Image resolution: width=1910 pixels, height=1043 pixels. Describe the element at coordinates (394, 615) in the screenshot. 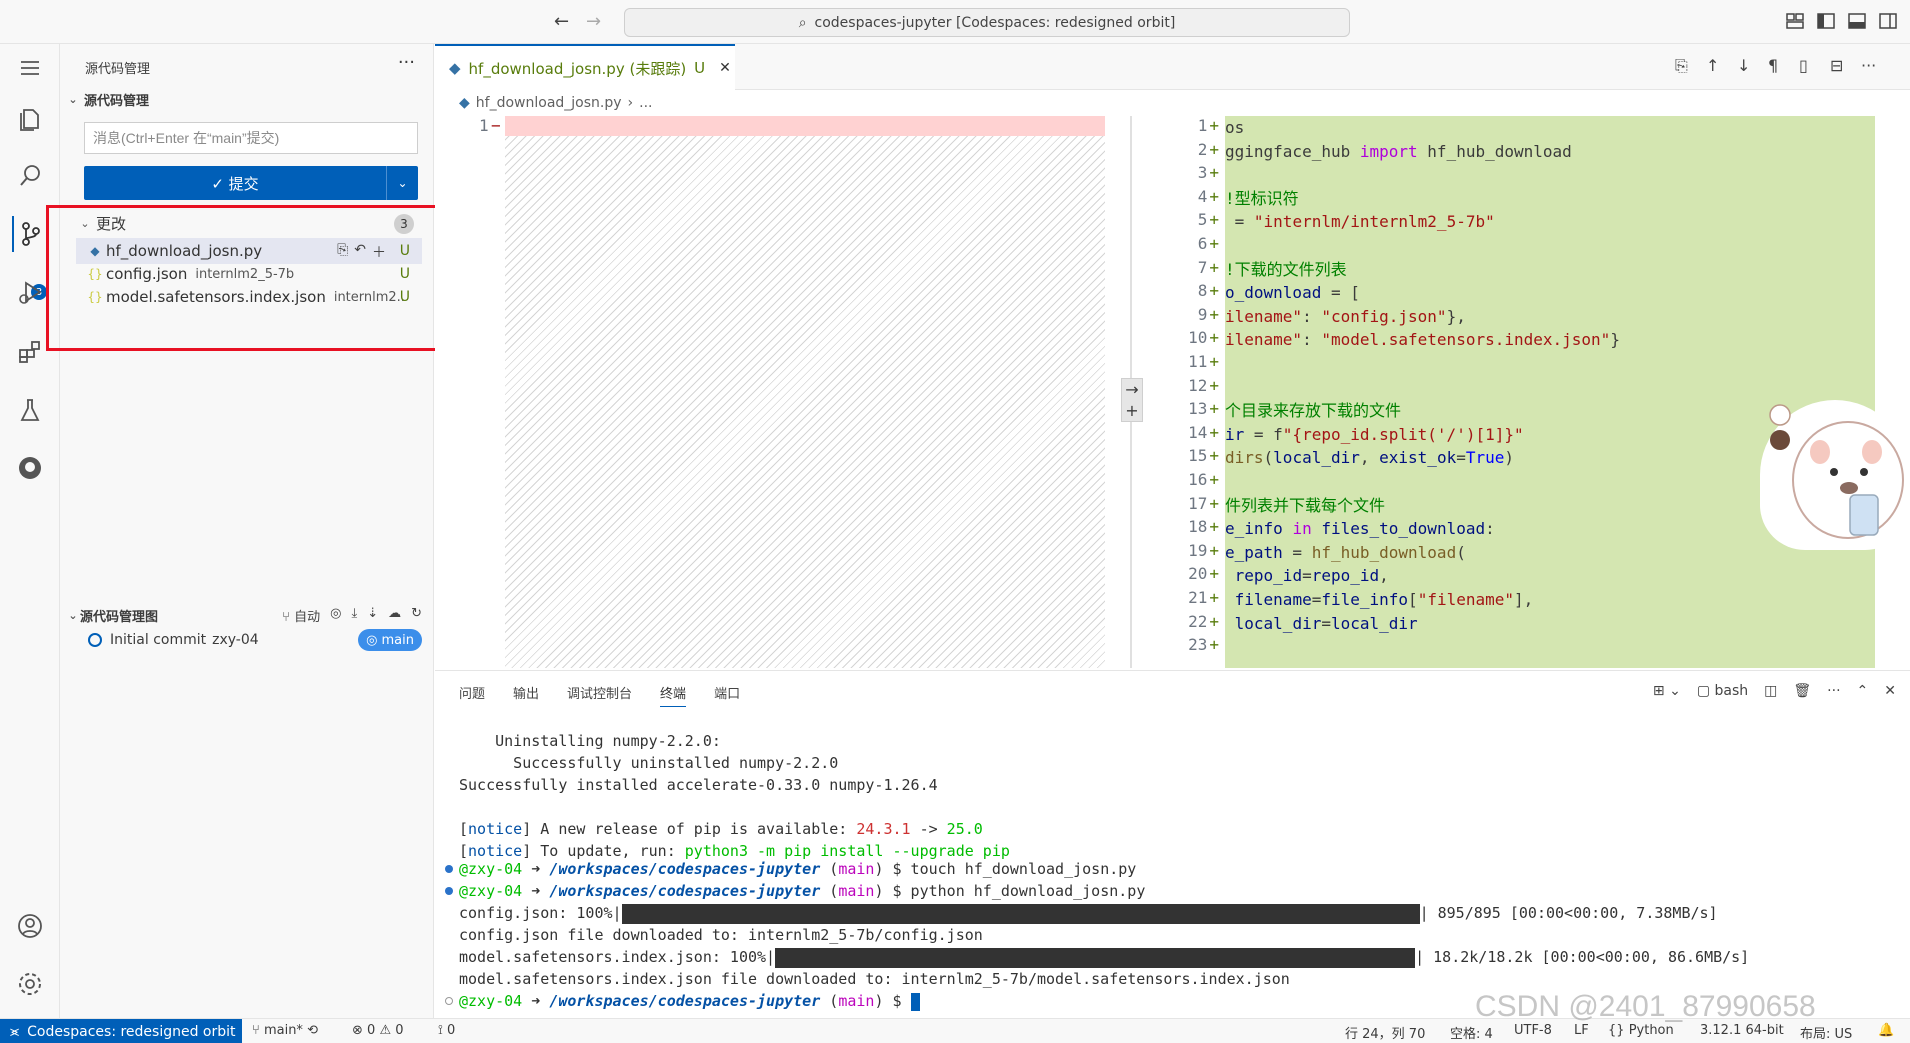

I see `push-cloud-icon: ☁` at that location.